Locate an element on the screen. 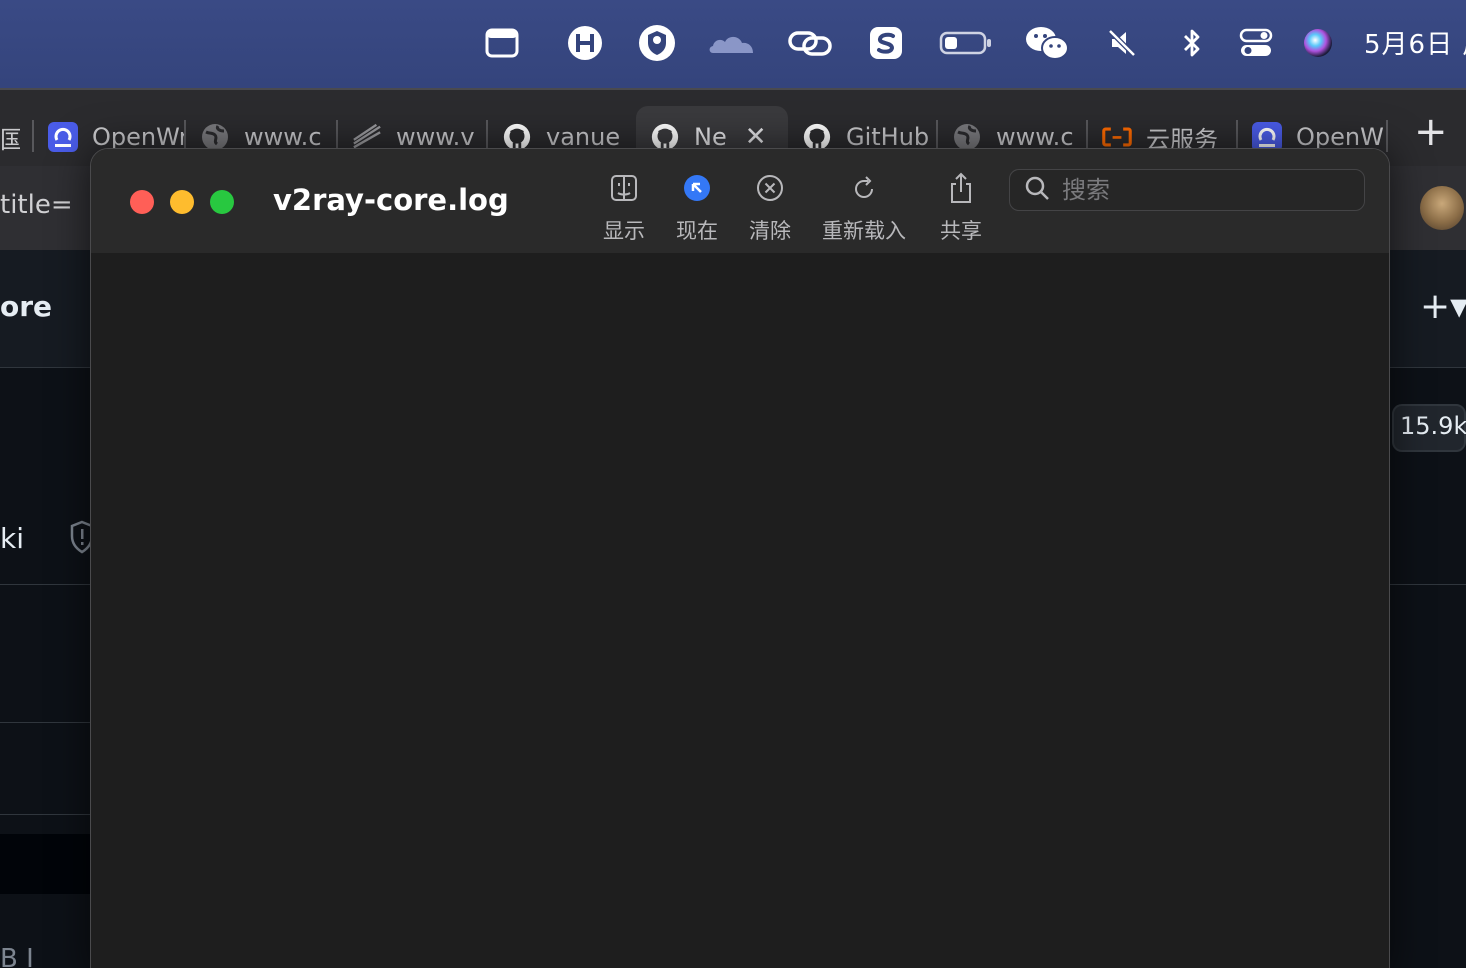  muted-speaker-icon is located at coordinates (1122, 43).